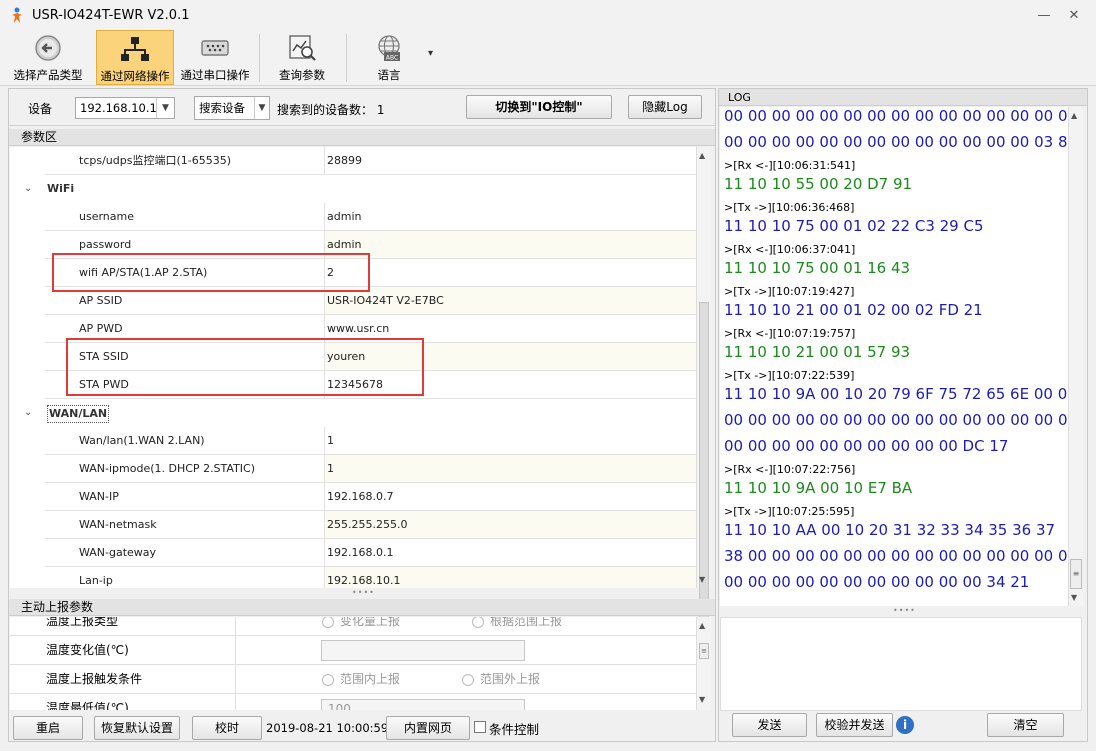  What do you see at coordinates (48, 48) in the screenshot?
I see `back-arrow-icon` at bounding box center [48, 48].